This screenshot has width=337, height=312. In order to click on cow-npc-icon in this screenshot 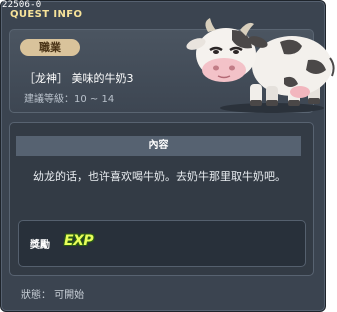, I will do `click(260, 65)`.